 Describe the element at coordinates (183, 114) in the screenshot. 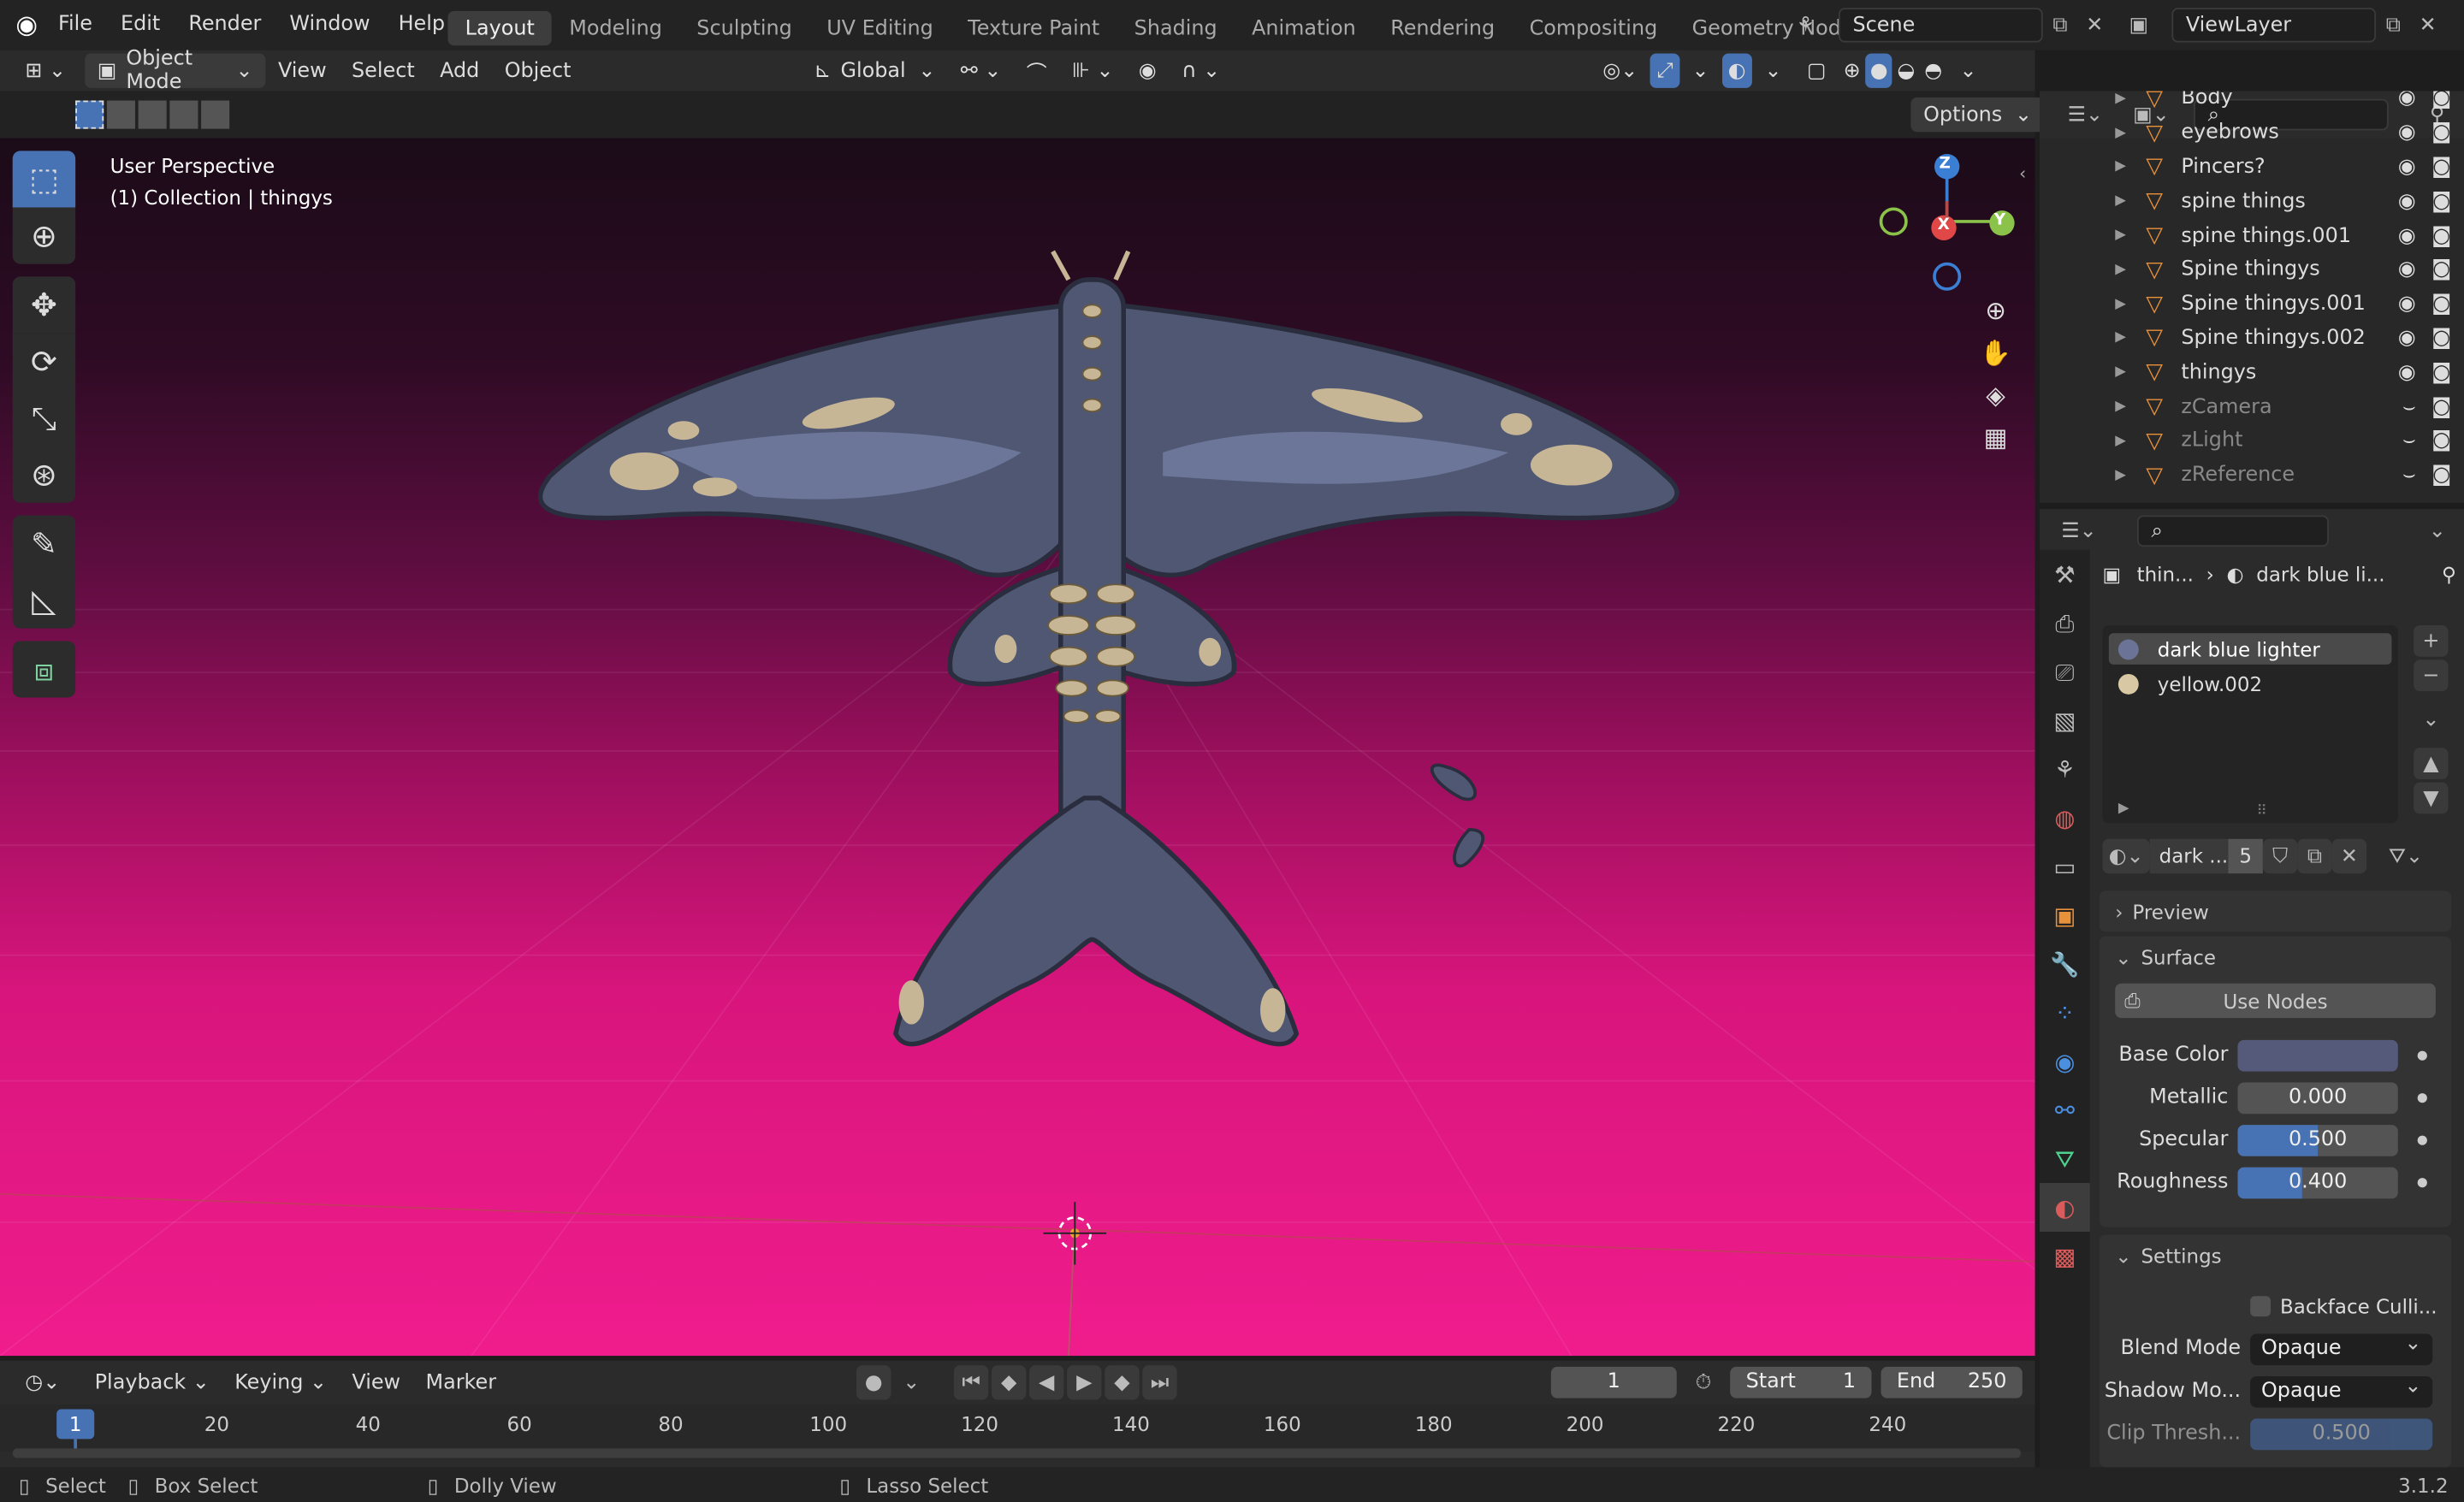

I see `select-invert-icon` at that location.